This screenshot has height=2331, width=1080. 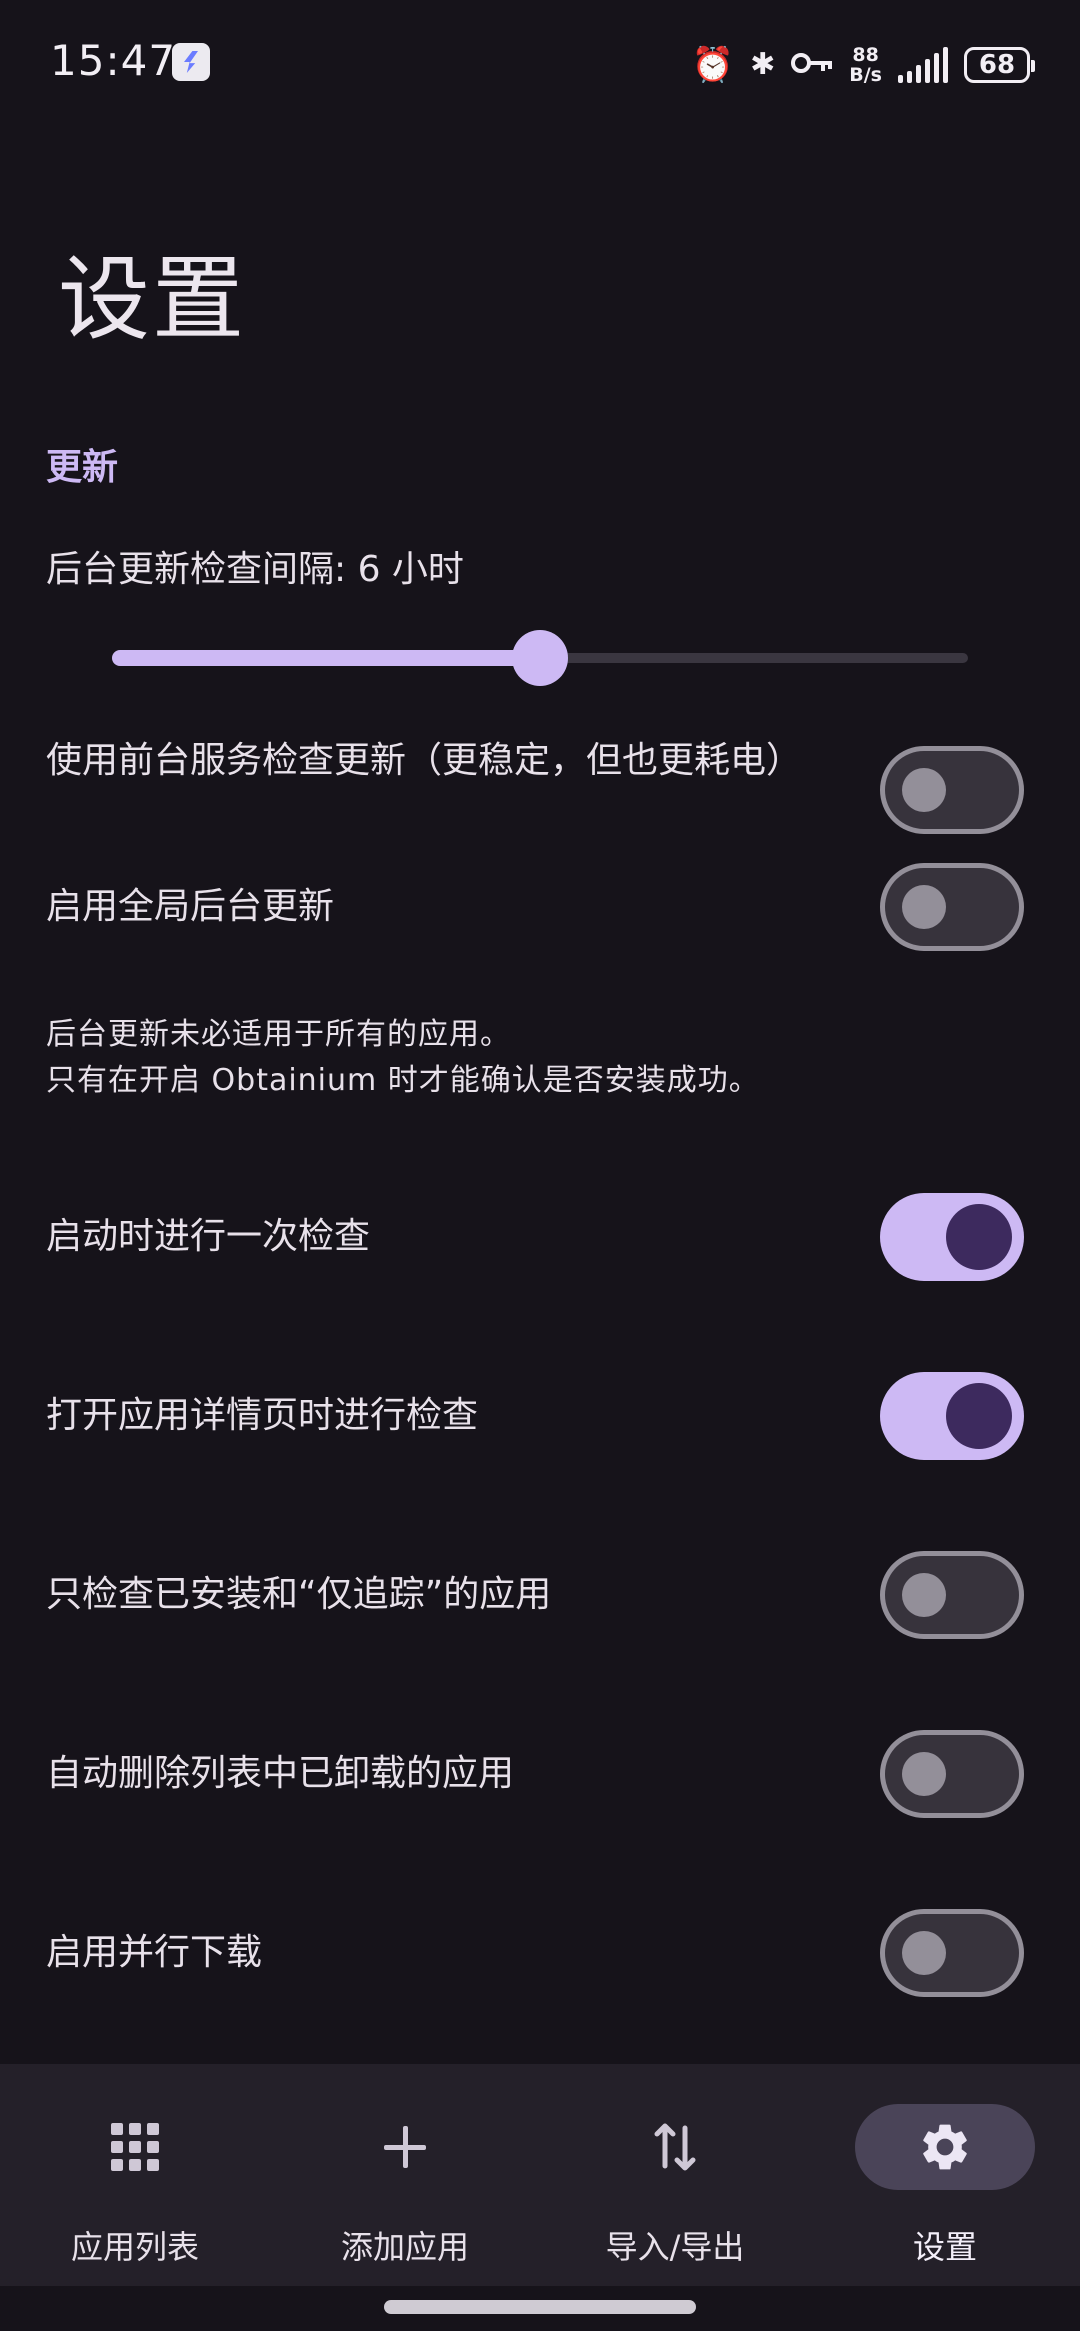 What do you see at coordinates (190, 906) in the screenshot?
I see `setting-label: 启用全局后台更新` at bounding box center [190, 906].